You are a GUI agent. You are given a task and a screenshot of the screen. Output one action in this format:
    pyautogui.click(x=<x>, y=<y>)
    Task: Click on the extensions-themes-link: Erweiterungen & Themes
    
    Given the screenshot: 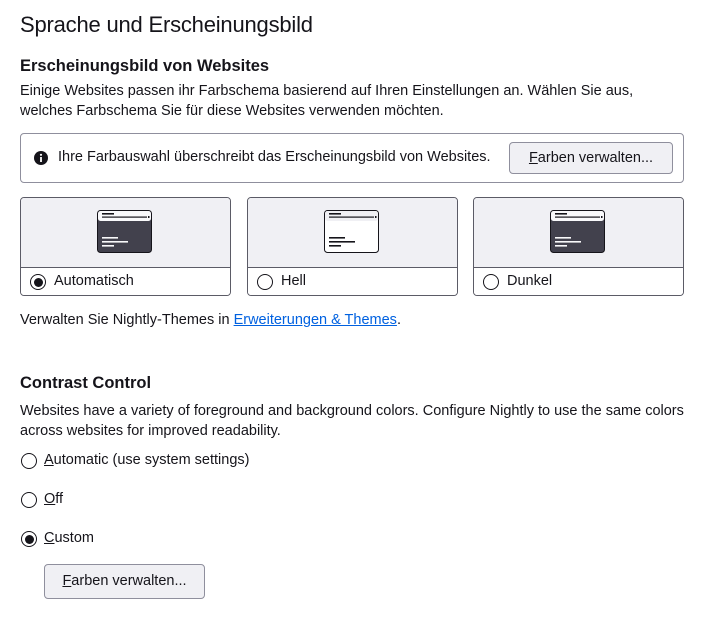 What is the action you would take?
    pyautogui.click(x=315, y=320)
    